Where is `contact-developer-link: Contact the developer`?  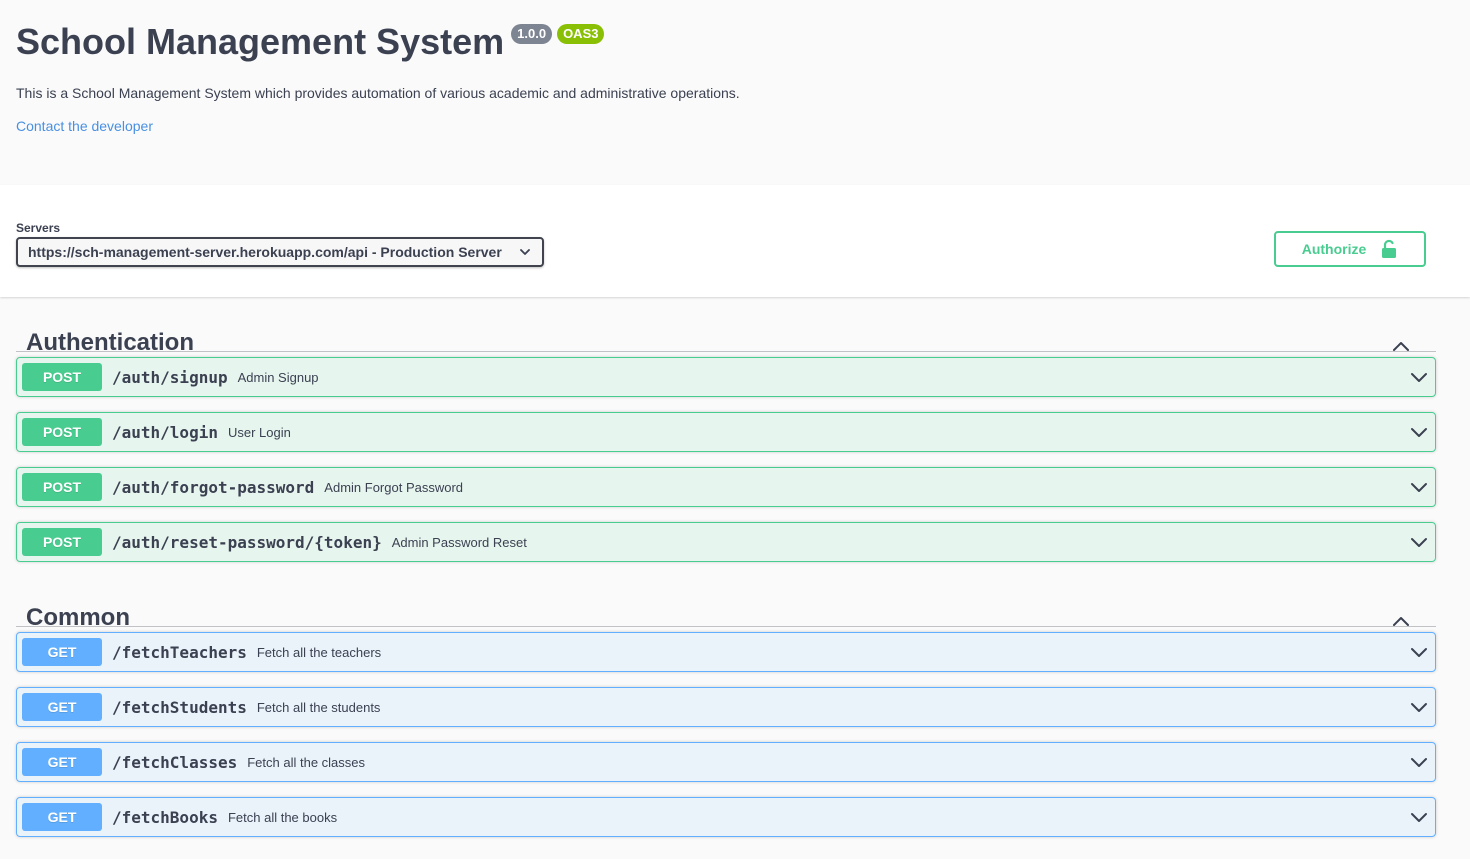 contact-developer-link: Contact the developer is located at coordinates (84, 126).